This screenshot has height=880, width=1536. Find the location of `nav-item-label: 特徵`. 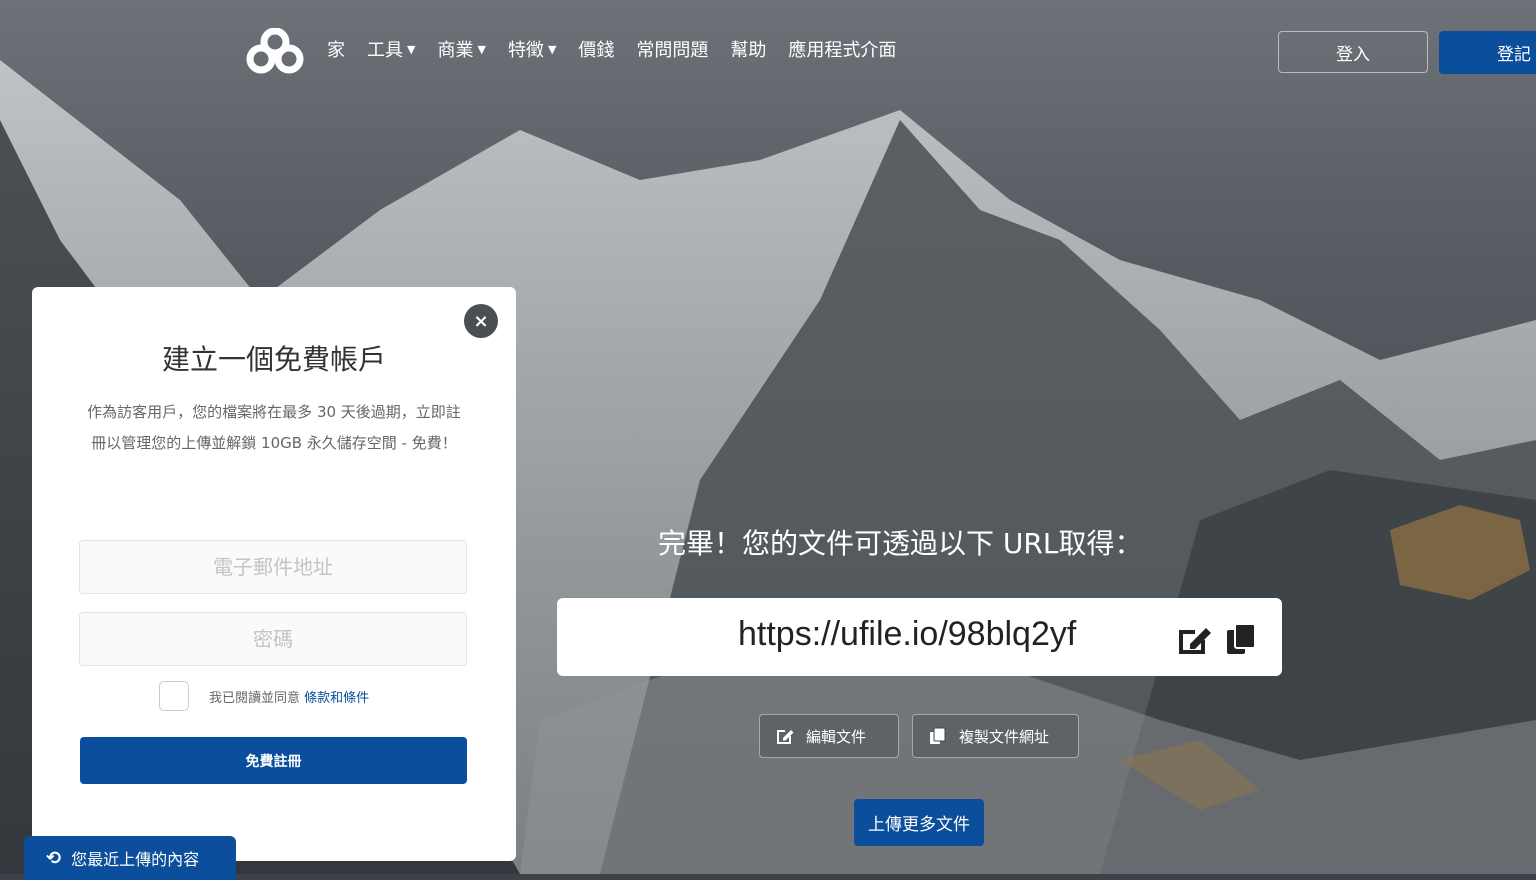

nav-item-label: 特徵 is located at coordinates (525, 50).